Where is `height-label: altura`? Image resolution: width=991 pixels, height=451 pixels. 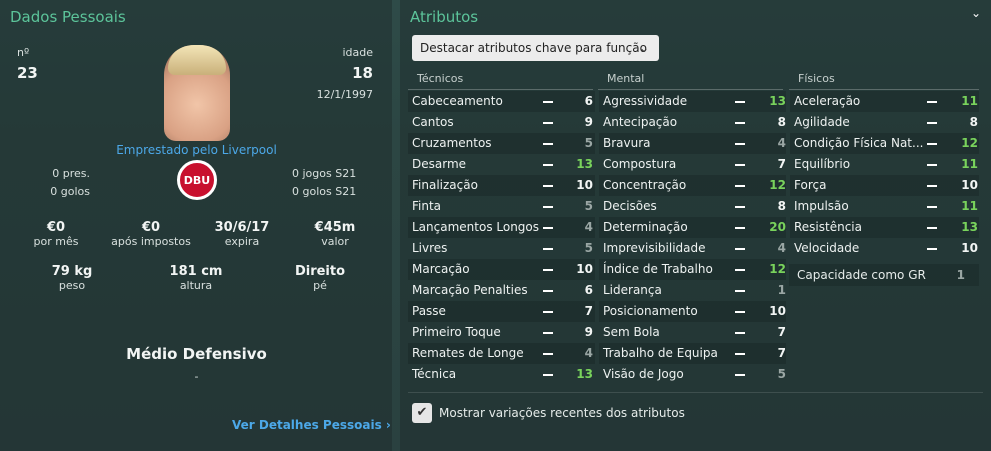 height-label: altura is located at coordinates (196, 285).